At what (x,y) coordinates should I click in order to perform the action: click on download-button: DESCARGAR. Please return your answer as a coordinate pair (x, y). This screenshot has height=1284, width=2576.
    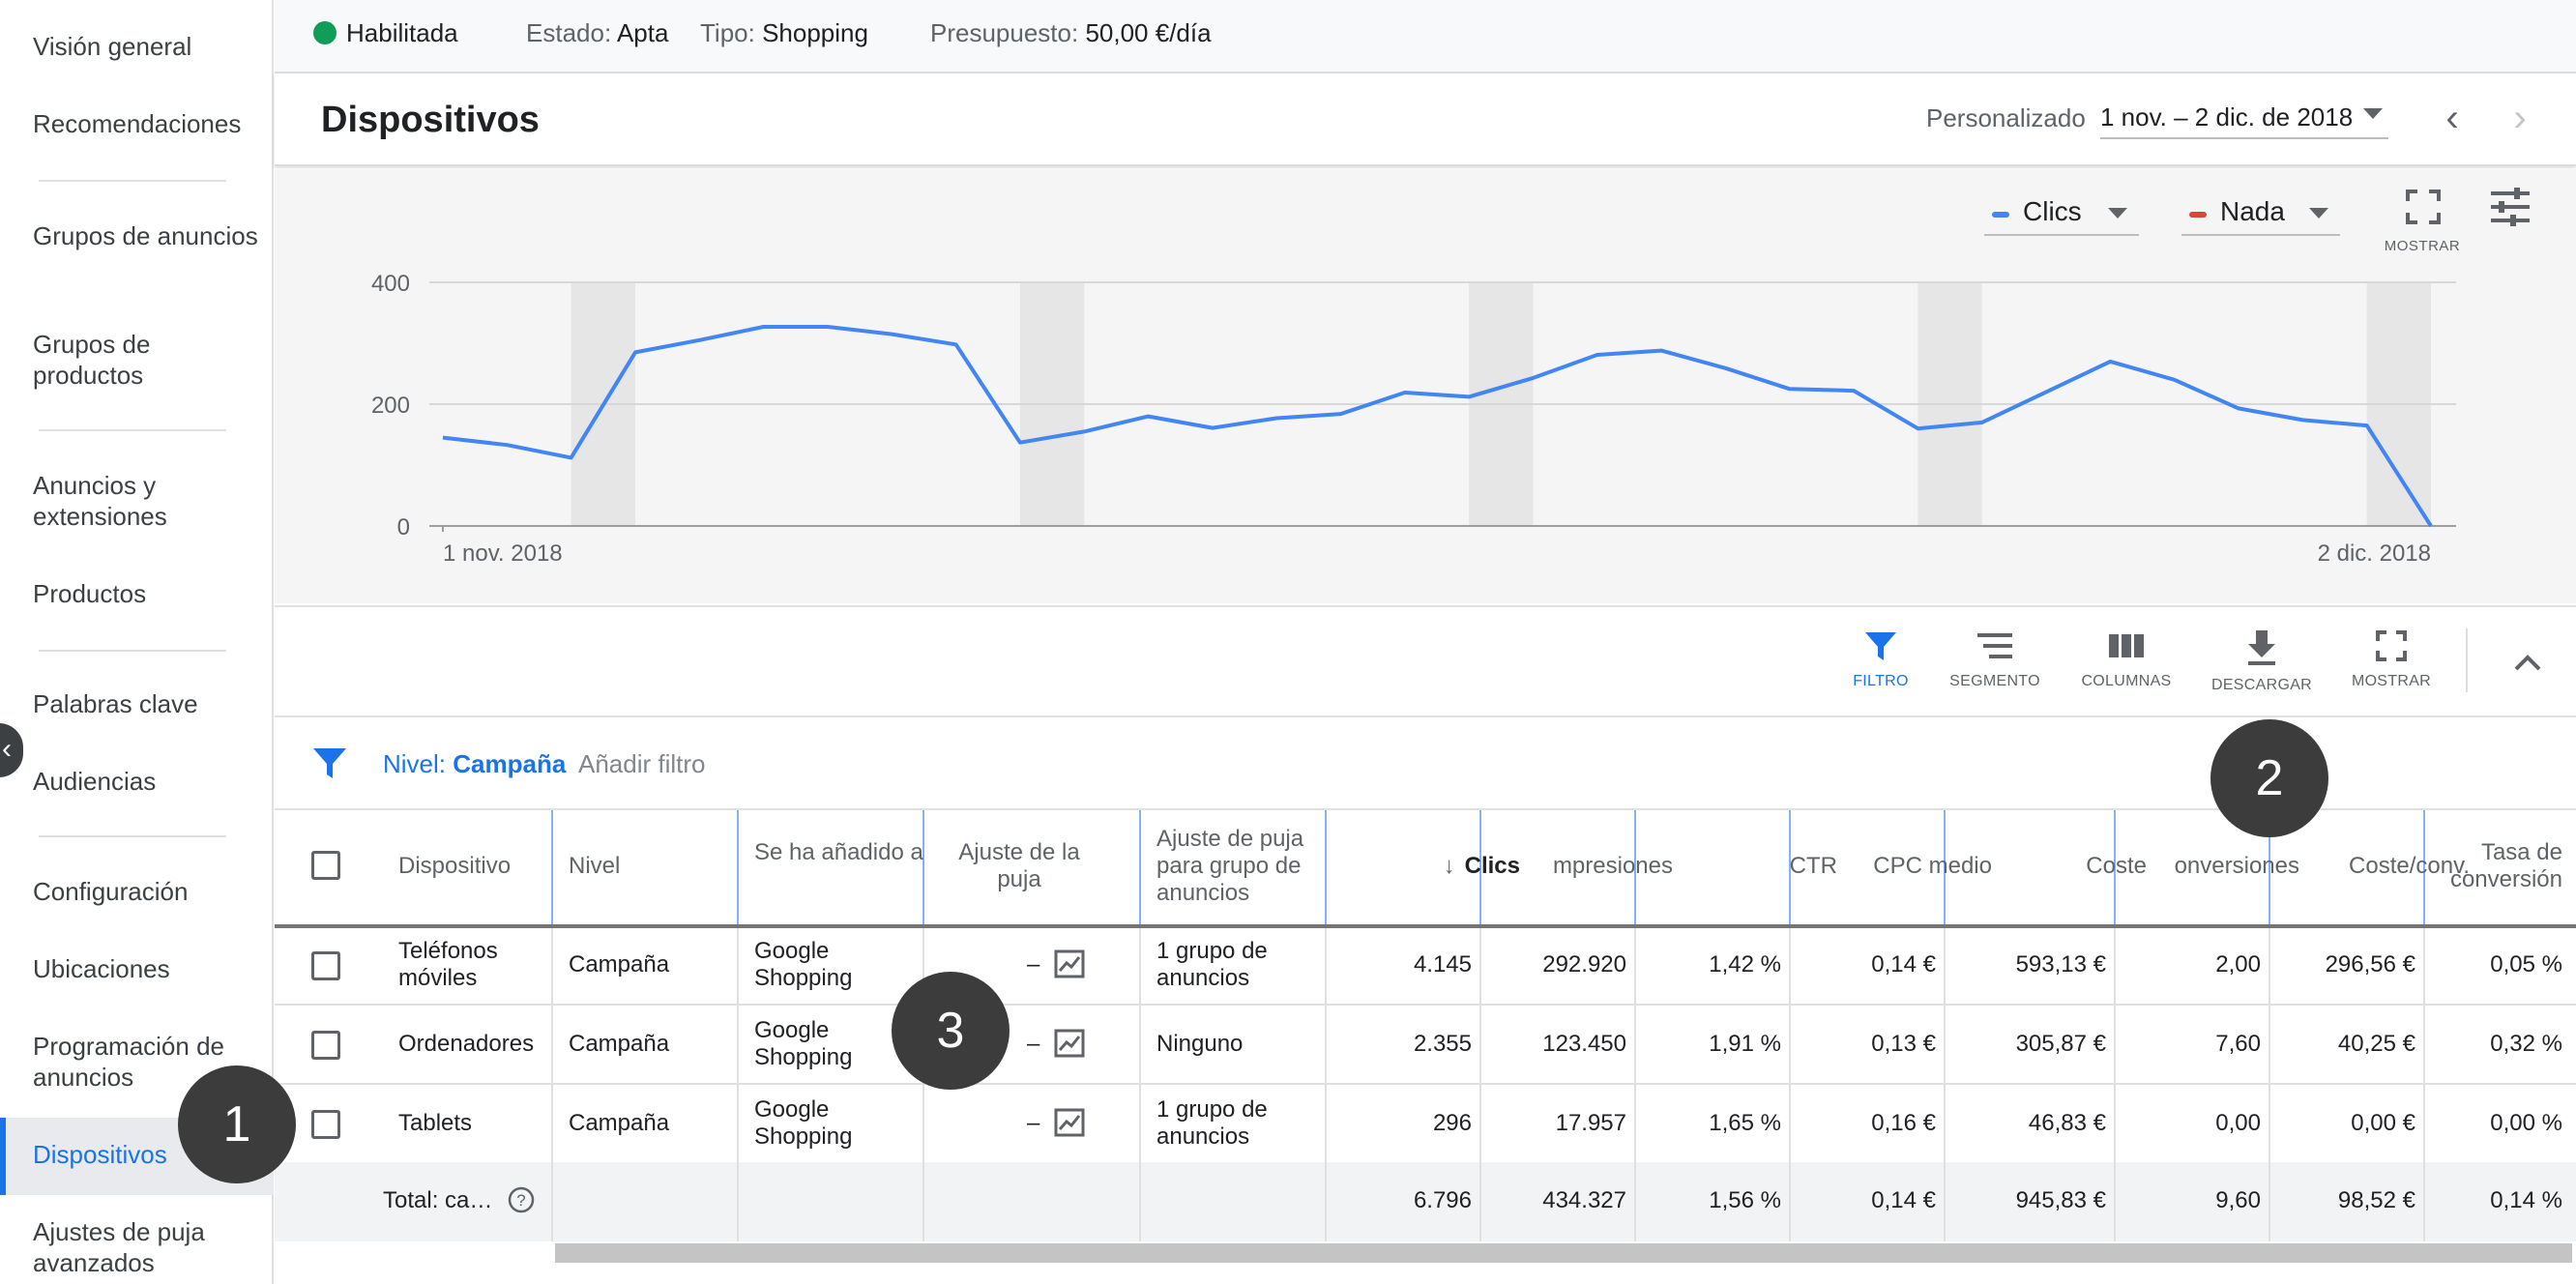
    Looking at the image, I should click on (2262, 661).